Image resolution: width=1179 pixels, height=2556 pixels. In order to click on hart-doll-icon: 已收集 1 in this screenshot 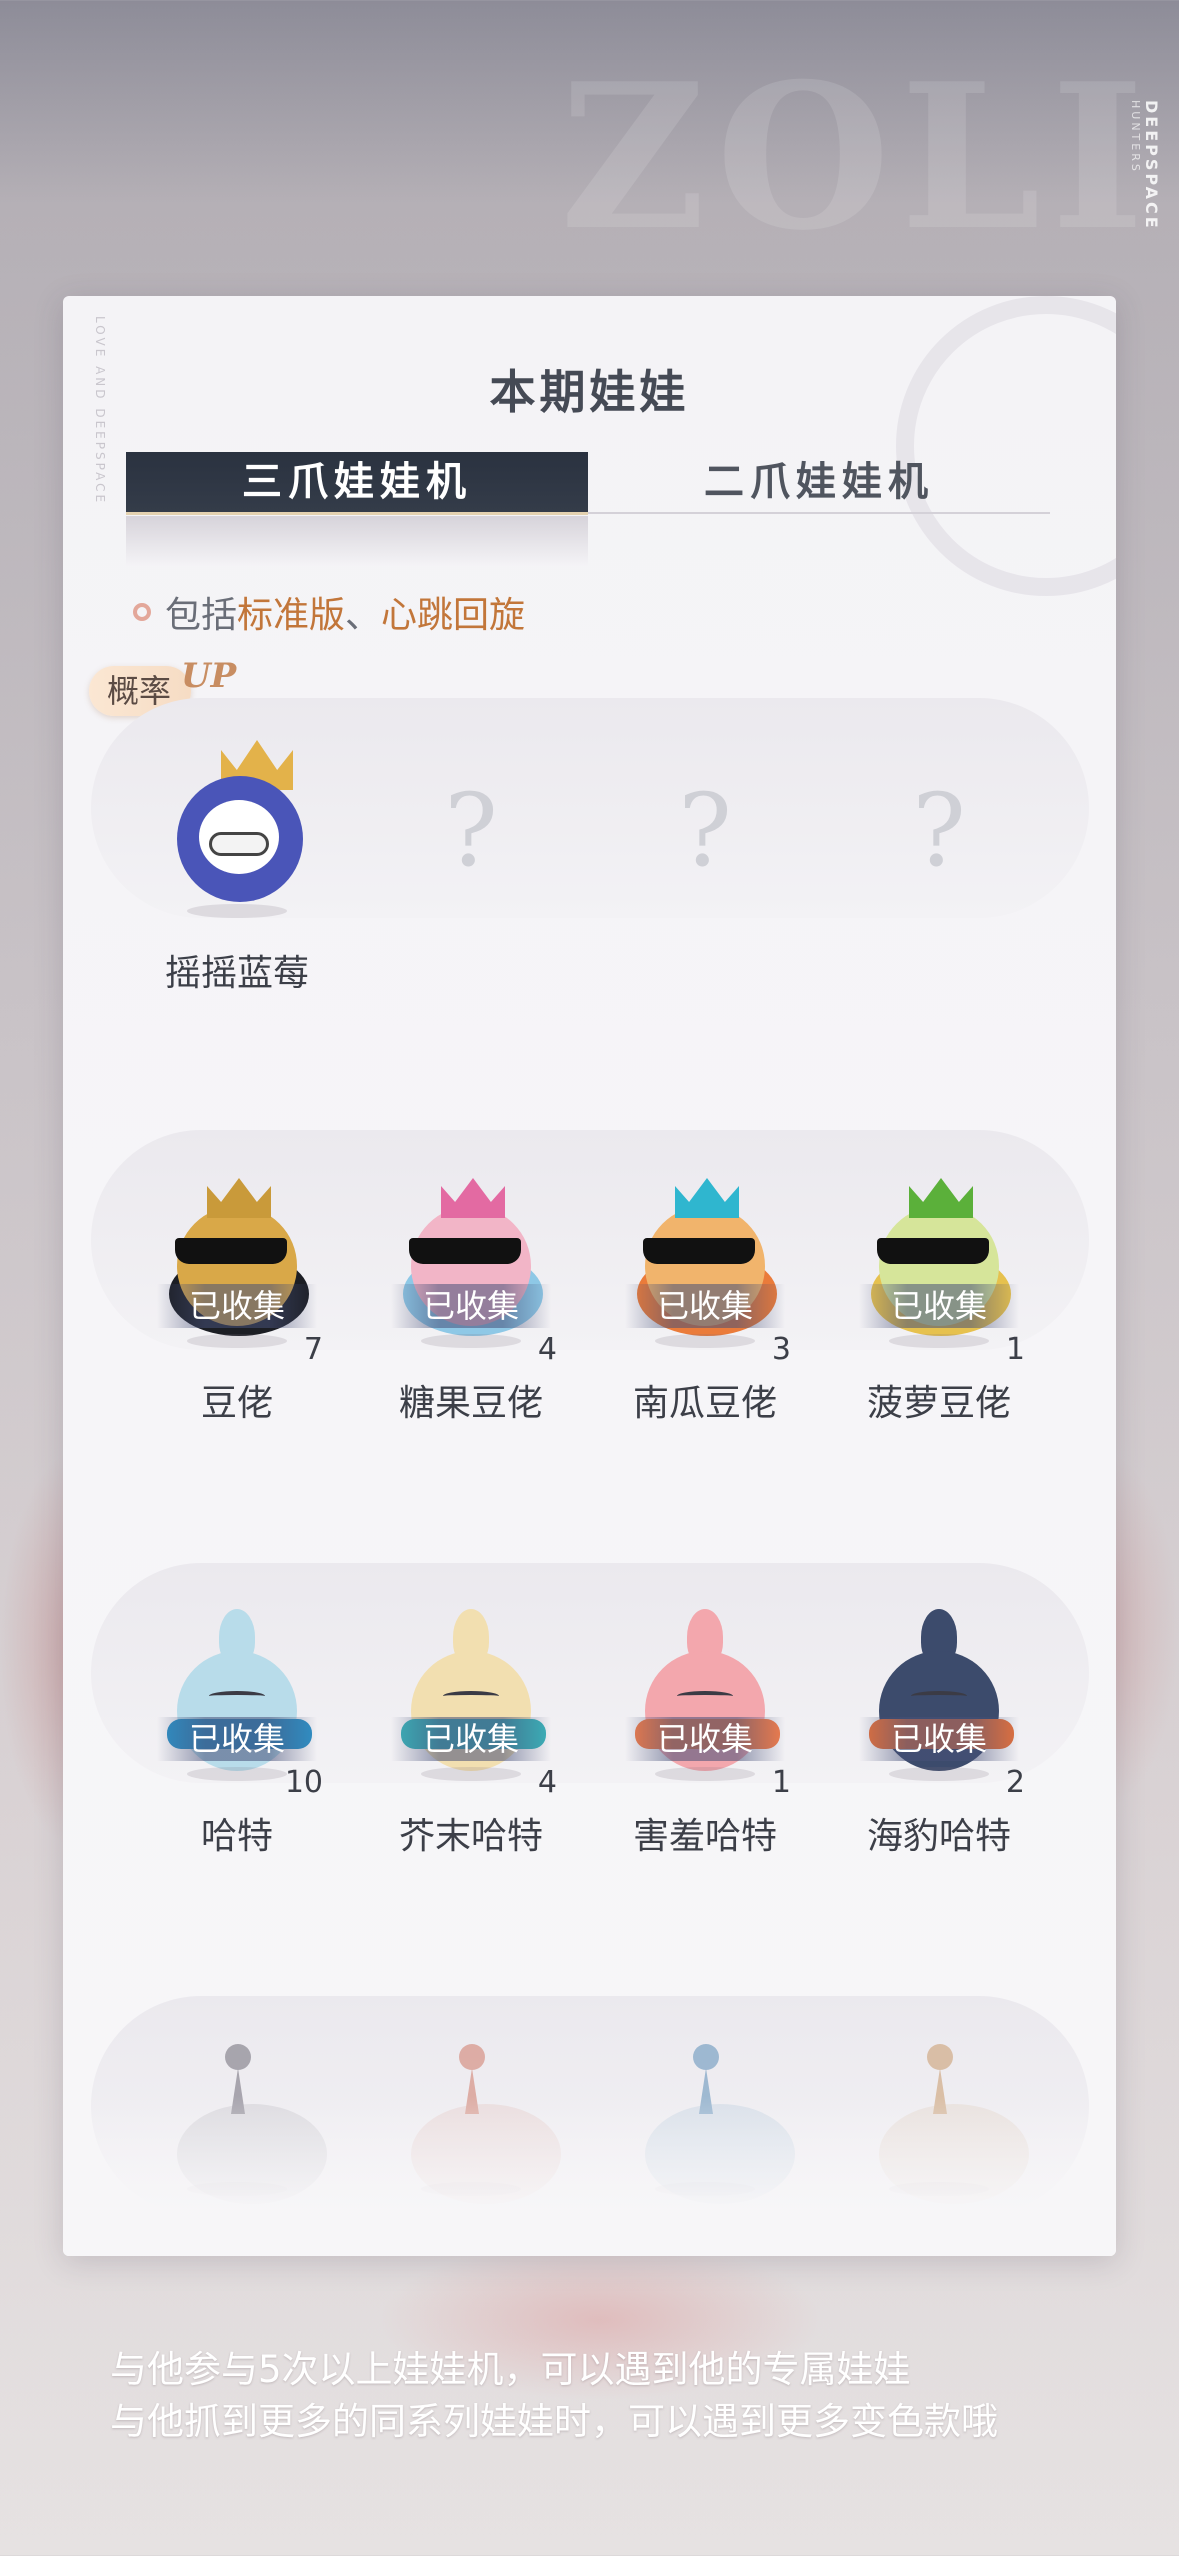, I will do `click(705, 1699)`.